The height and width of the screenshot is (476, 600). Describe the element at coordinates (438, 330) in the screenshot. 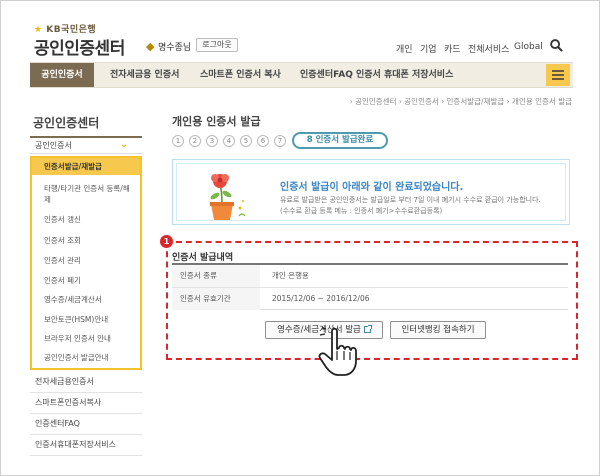

I see `internet-banking-button: 인터넷뱅킹 접속하기` at that location.